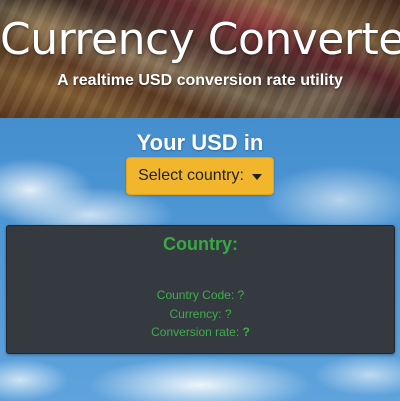 This screenshot has width=400, height=401. Describe the element at coordinates (200, 39) in the screenshot. I see `app-title: Currency Converter` at that location.